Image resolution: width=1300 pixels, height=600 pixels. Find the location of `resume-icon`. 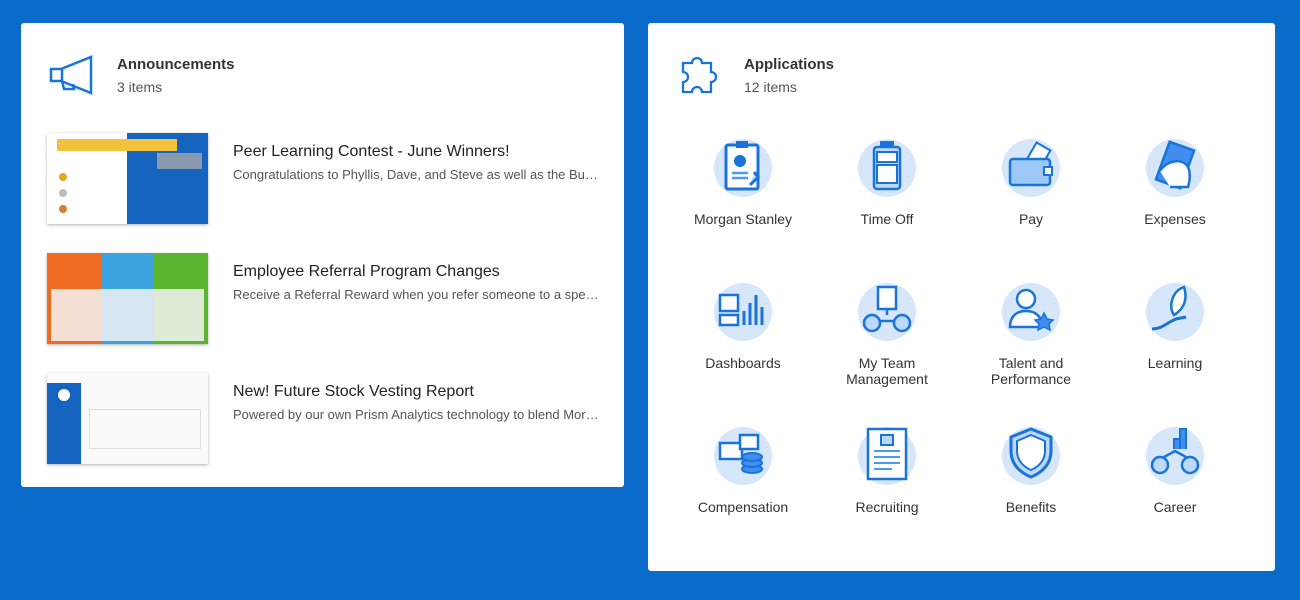

resume-icon is located at coordinates (887, 456).